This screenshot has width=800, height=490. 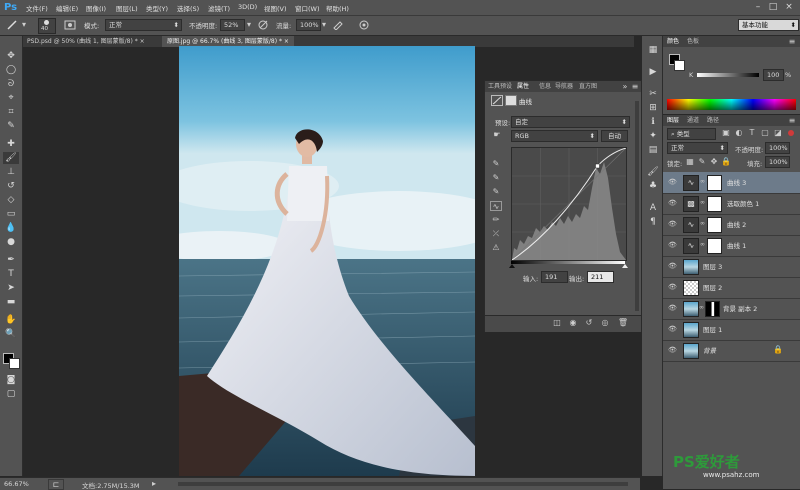 What do you see at coordinates (11, 380) in the screenshot?
I see `quick-mask-icon: ◙` at bounding box center [11, 380].